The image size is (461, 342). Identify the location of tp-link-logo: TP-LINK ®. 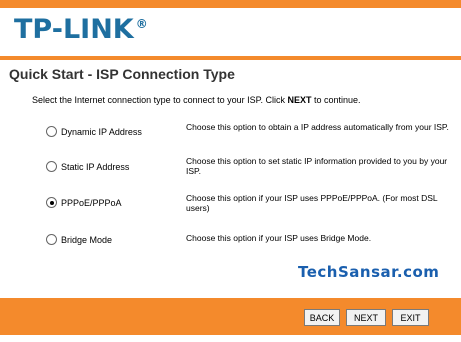
(81, 29).